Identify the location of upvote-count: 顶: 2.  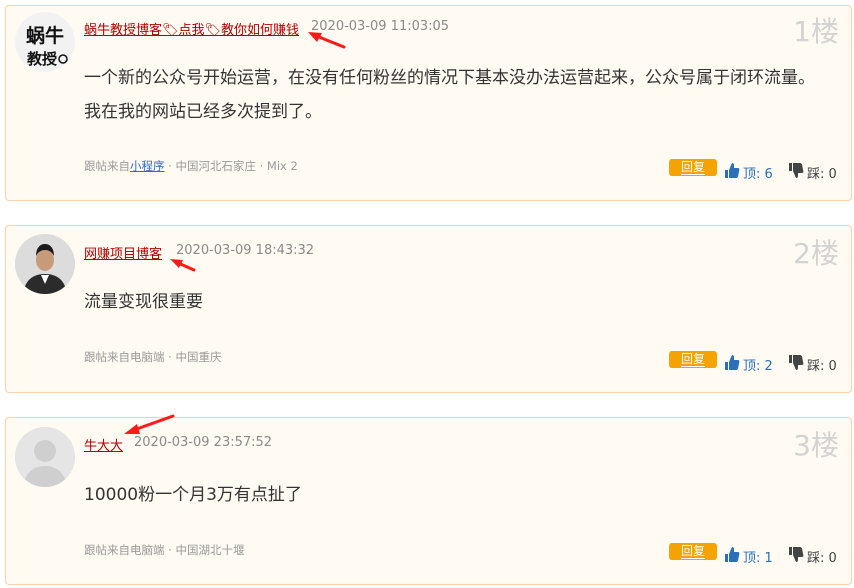
(758, 366).